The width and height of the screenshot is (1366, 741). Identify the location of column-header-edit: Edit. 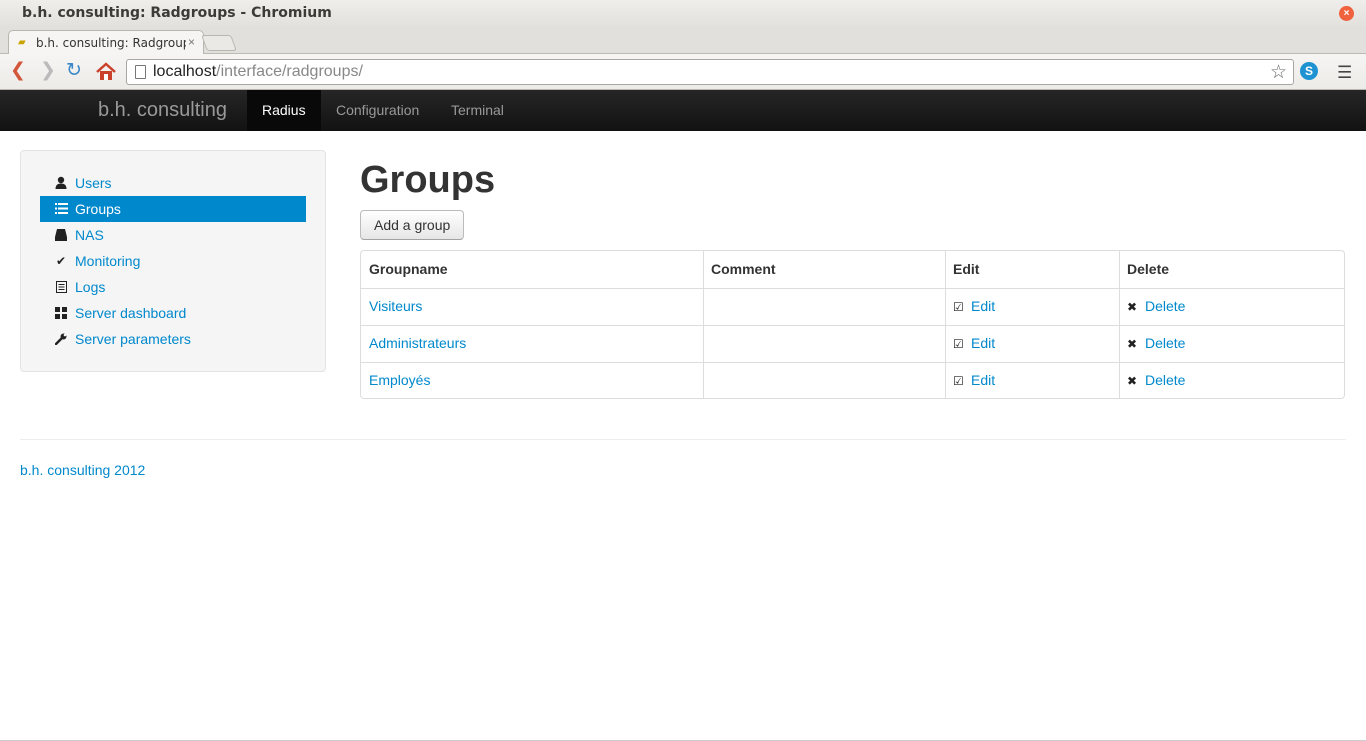
(966, 269).